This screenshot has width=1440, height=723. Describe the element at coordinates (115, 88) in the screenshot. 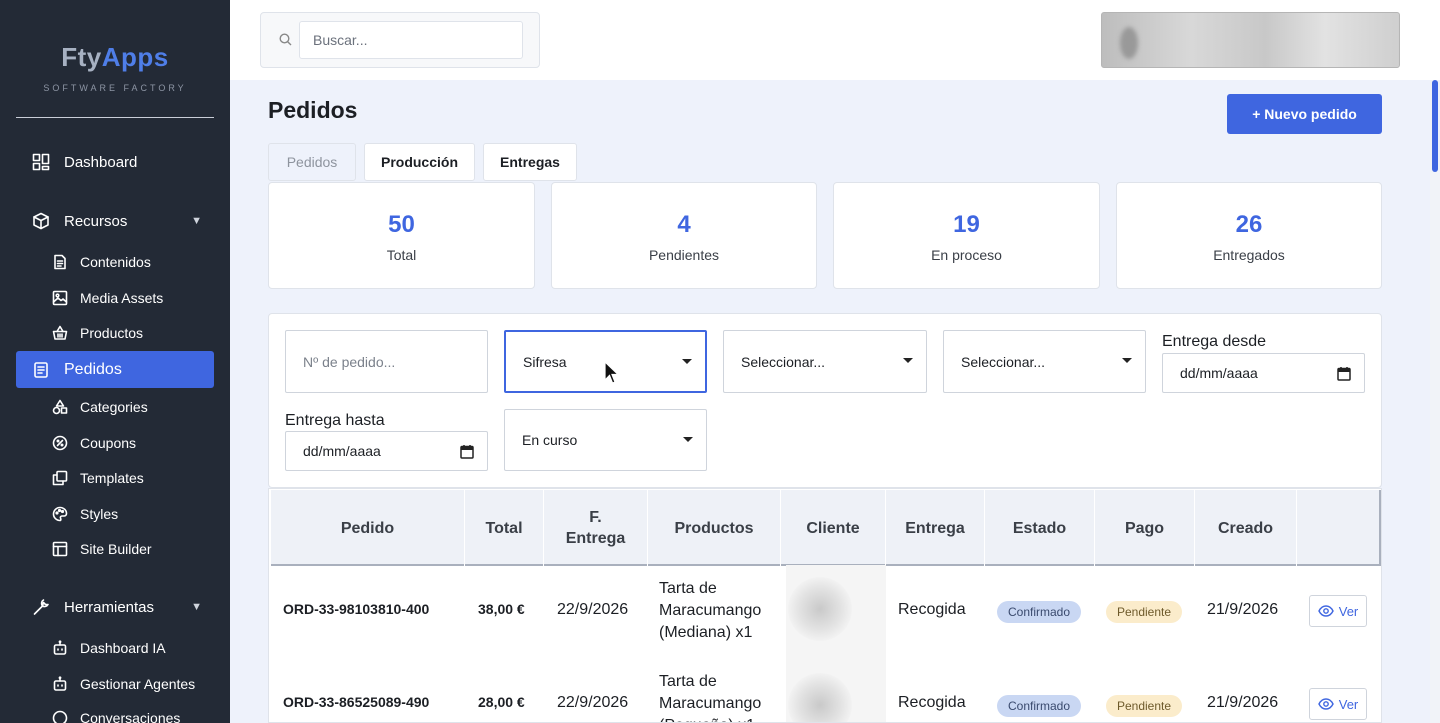

I see `brand-subtitle: SOFTWARE FACTORY` at that location.